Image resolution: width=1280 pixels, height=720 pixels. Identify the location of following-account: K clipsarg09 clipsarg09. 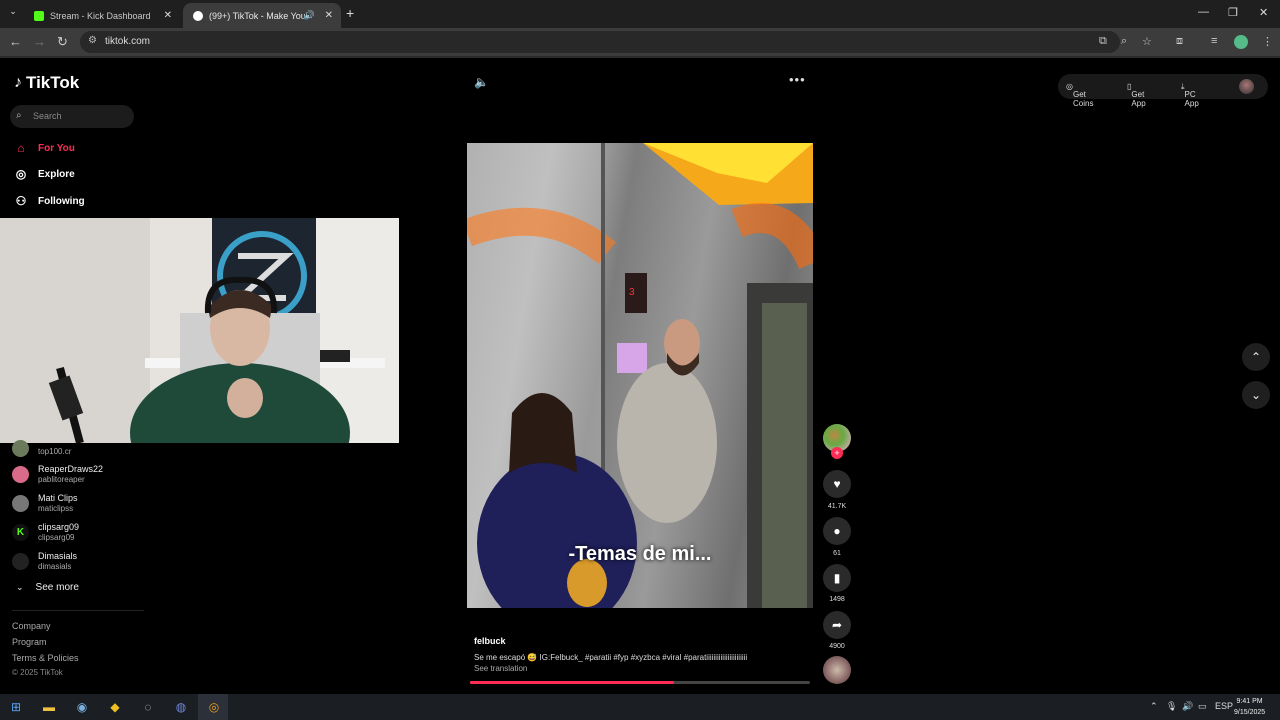
(45, 532).